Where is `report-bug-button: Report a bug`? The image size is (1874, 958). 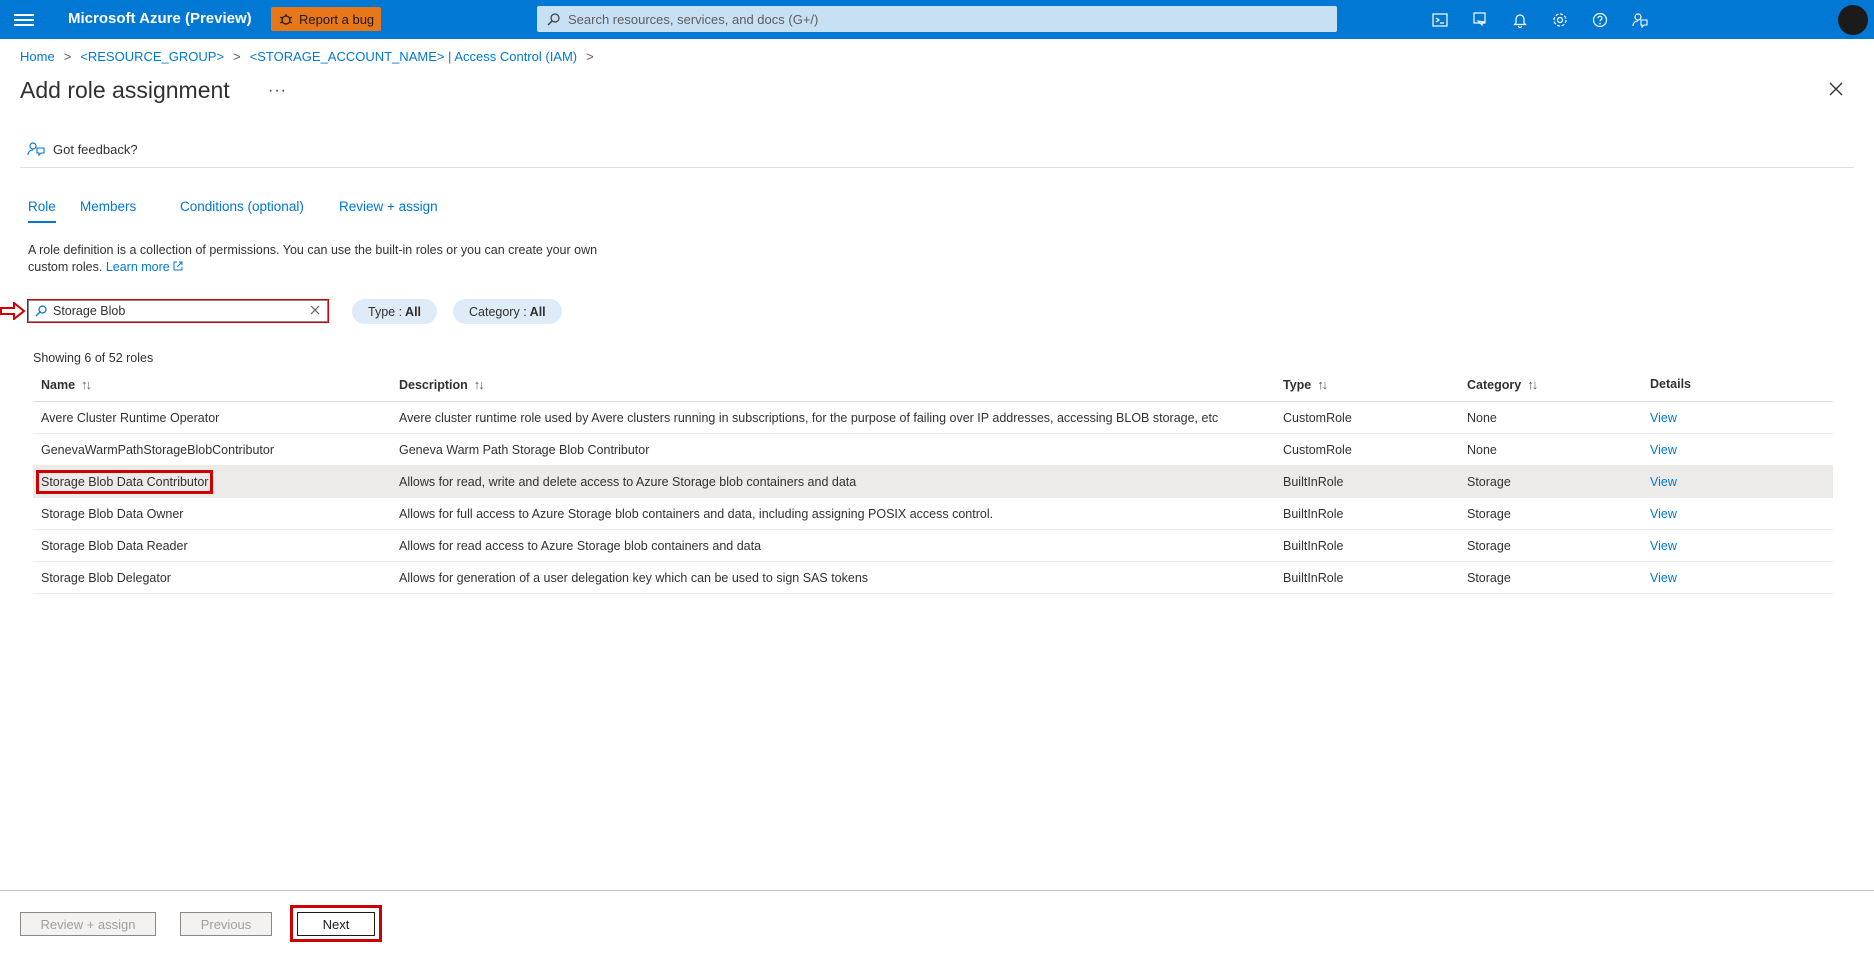
report-bug-button: Report a bug is located at coordinates (326, 19).